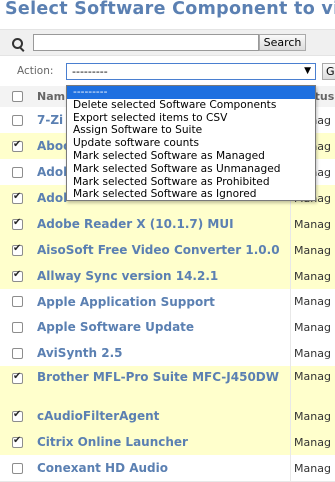 This screenshot has height=482, width=335. Describe the element at coordinates (191, 194) in the screenshot. I see `dropdown-option: Mark selected Software as Ignored` at that location.